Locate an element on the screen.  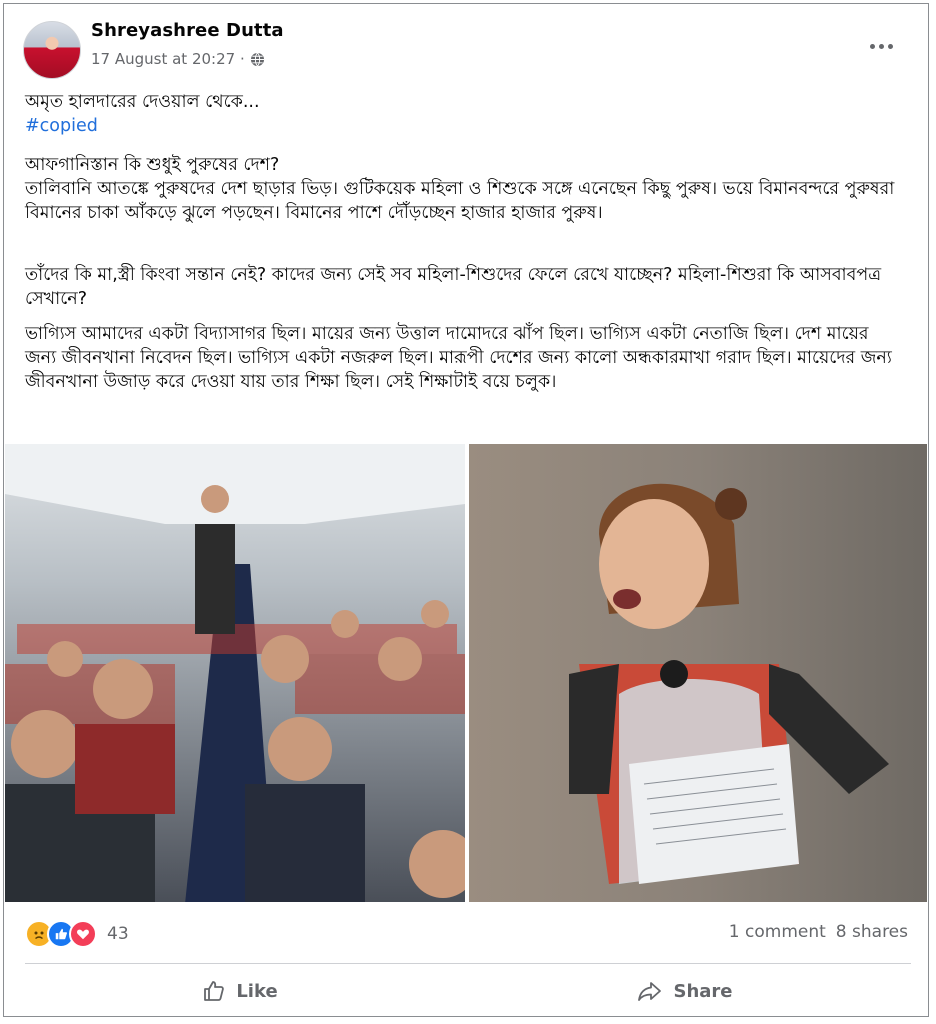
author-name: Shreyashree Dutta is located at coordinates (187, 30).